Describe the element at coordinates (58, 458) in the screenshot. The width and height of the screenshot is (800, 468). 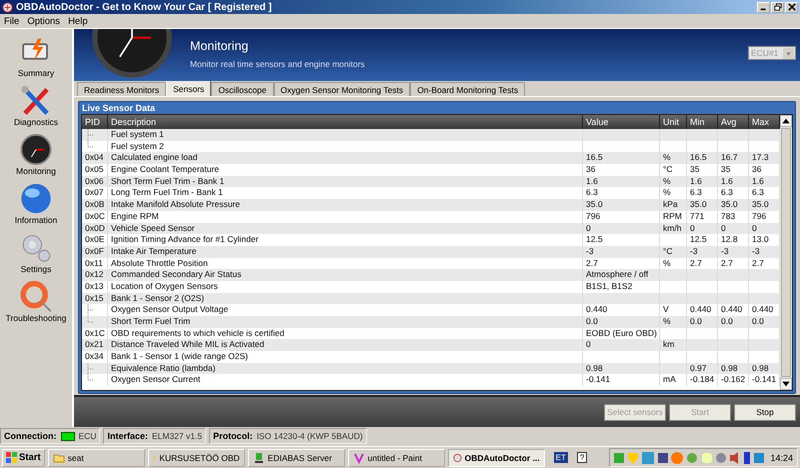
I see `folder-icon` at that location.